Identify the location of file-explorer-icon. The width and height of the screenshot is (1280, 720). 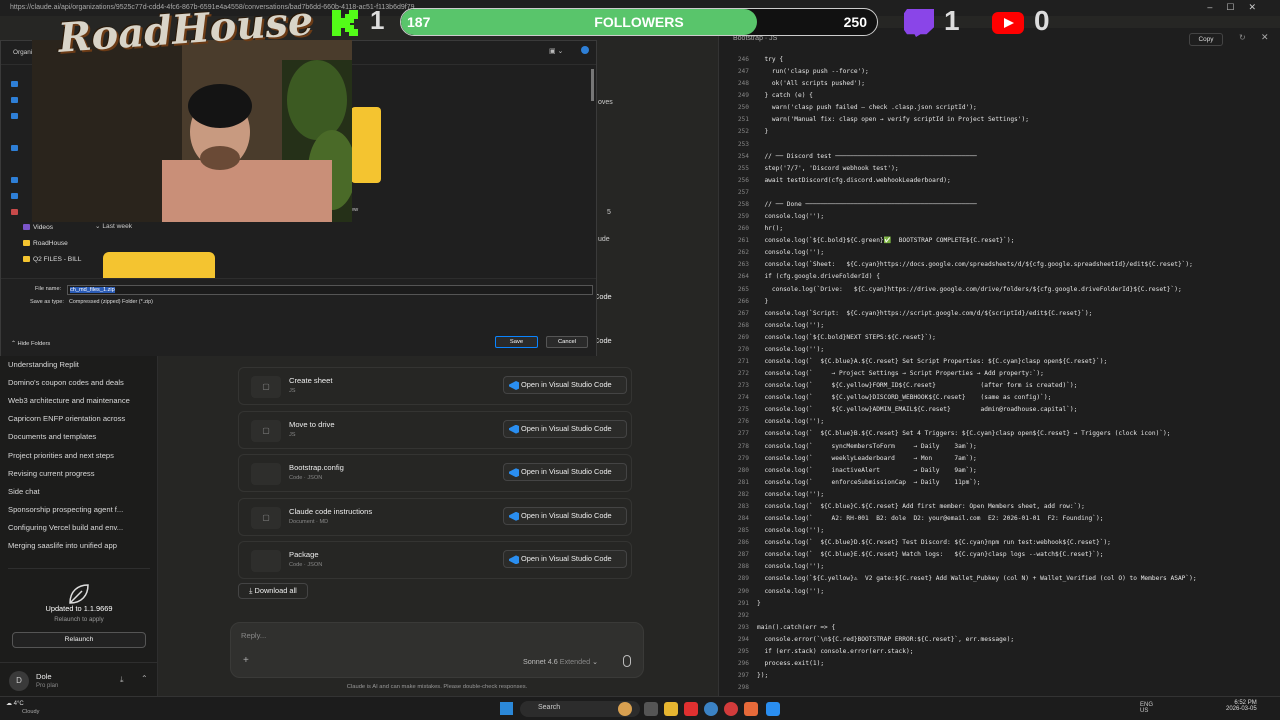
(671, 709).